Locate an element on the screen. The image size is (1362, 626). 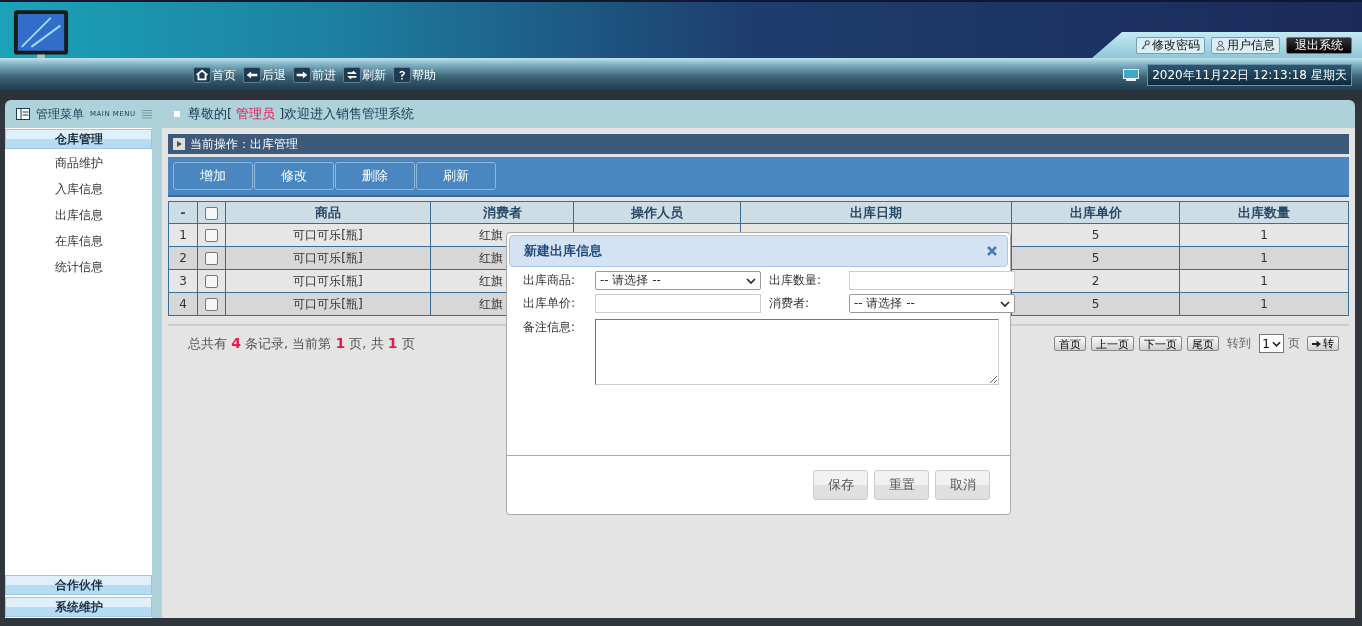
column-header: 商品 is located at coordinates (328, 212).